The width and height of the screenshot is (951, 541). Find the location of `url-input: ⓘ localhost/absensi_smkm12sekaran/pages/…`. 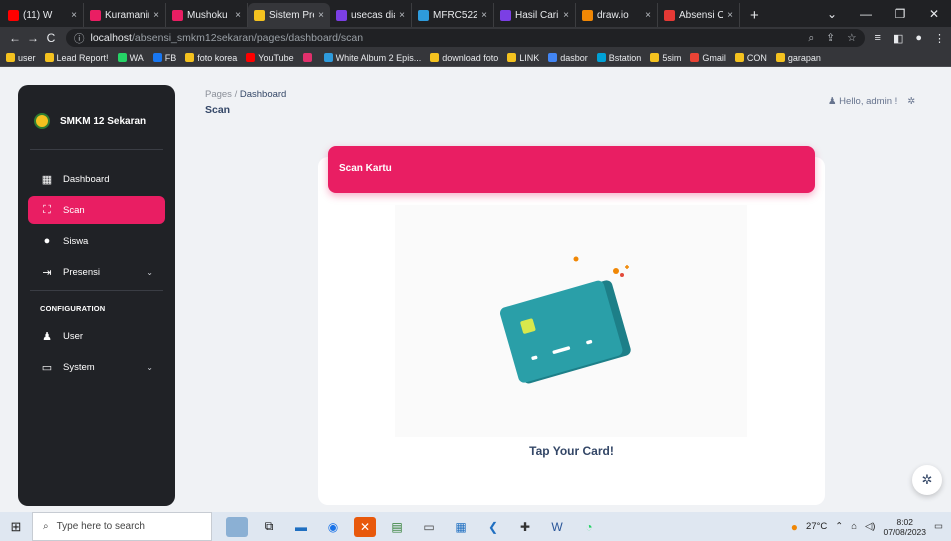

url-input: ⓘ localhost/absensi_smkm12sekaran/pages/… is located at coordinates (465, 38).